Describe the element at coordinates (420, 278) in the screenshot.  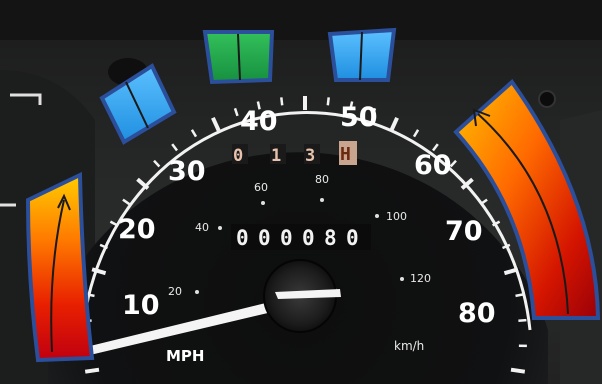
I see `kmh-label-120: 120` at that location.